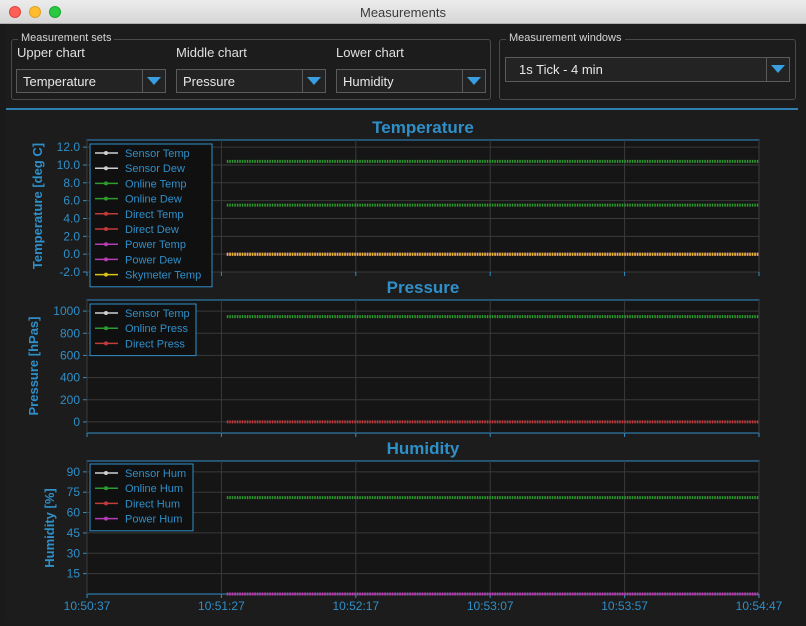 This screenshot has height=626, width=806. Describe the element at coordinates (624, 606) in the screenshot. I see `x-tick-label: 10:53:57` at that location.